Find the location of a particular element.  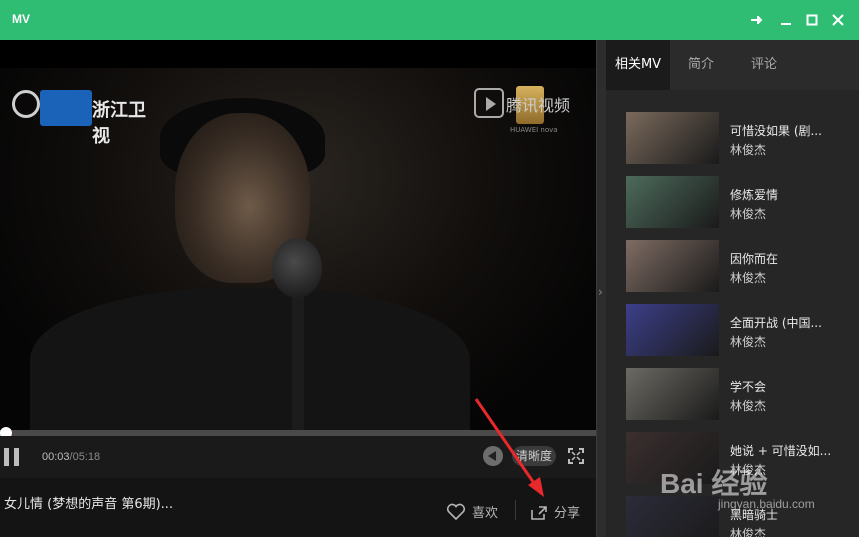

tab-comments: 评论 is located at coordinates (764, 65).